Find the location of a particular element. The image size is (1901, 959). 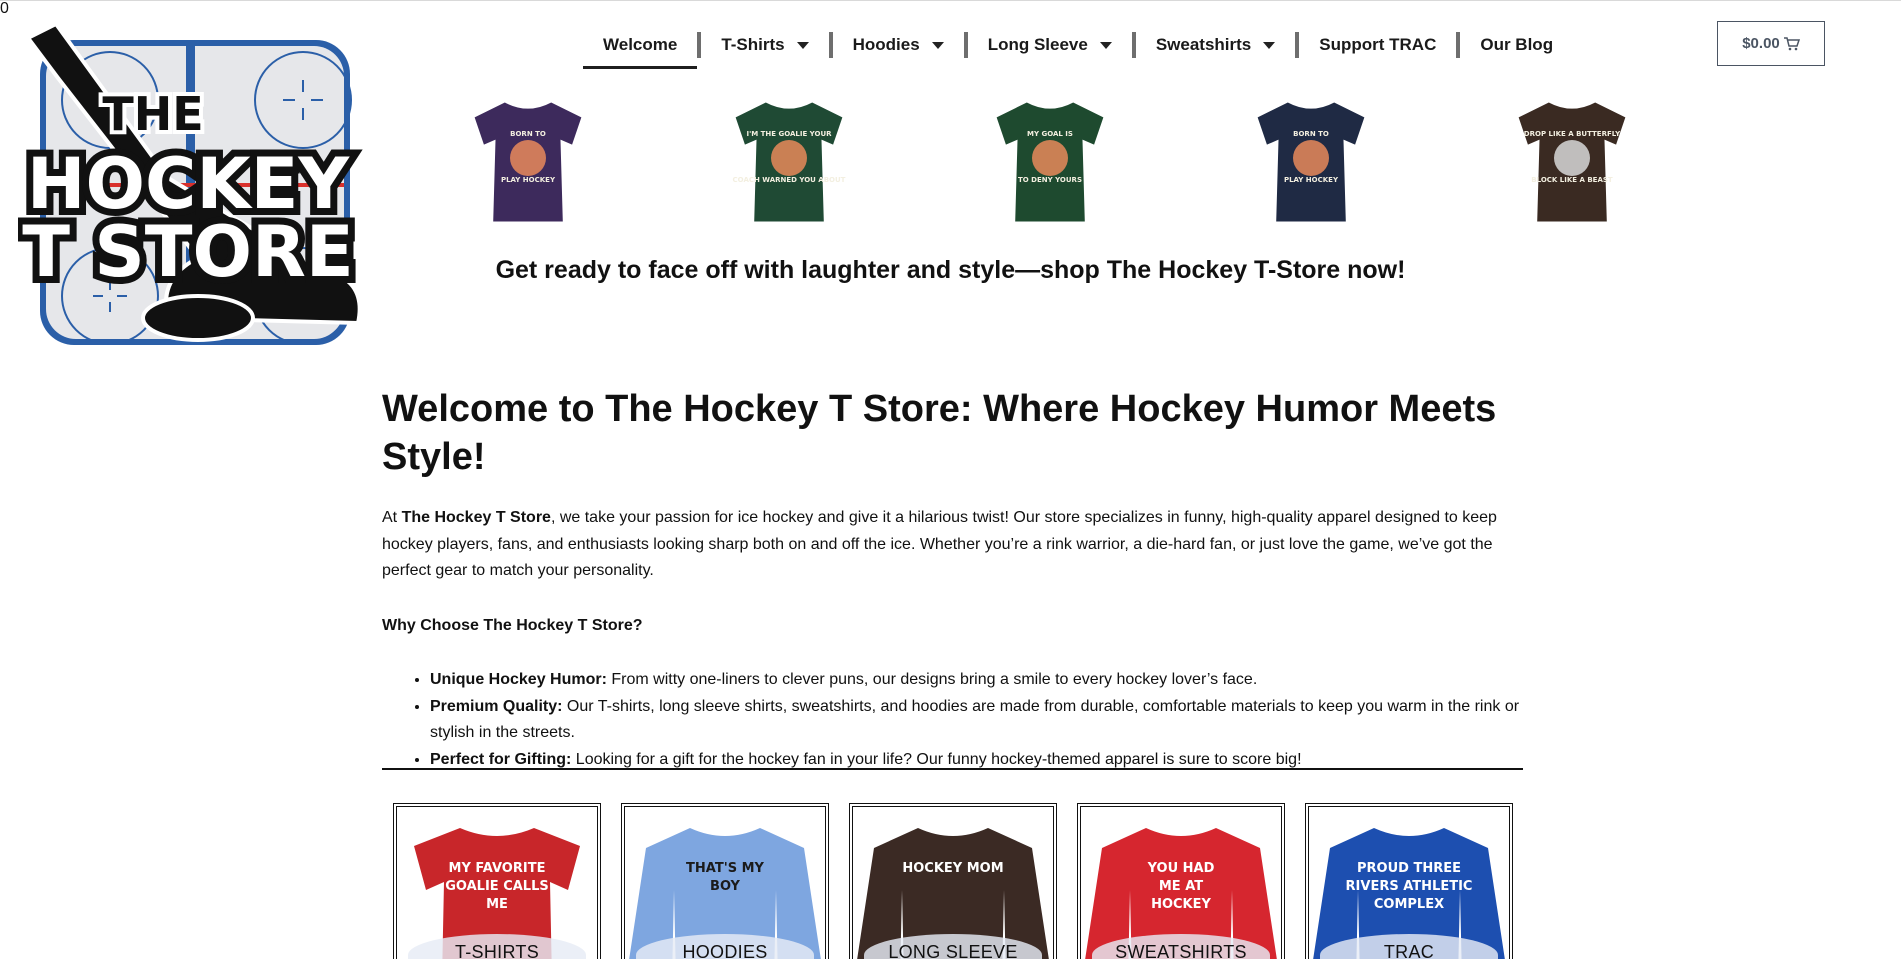

benefit-title: Premium Quality: is located at coordinates (496, 706).